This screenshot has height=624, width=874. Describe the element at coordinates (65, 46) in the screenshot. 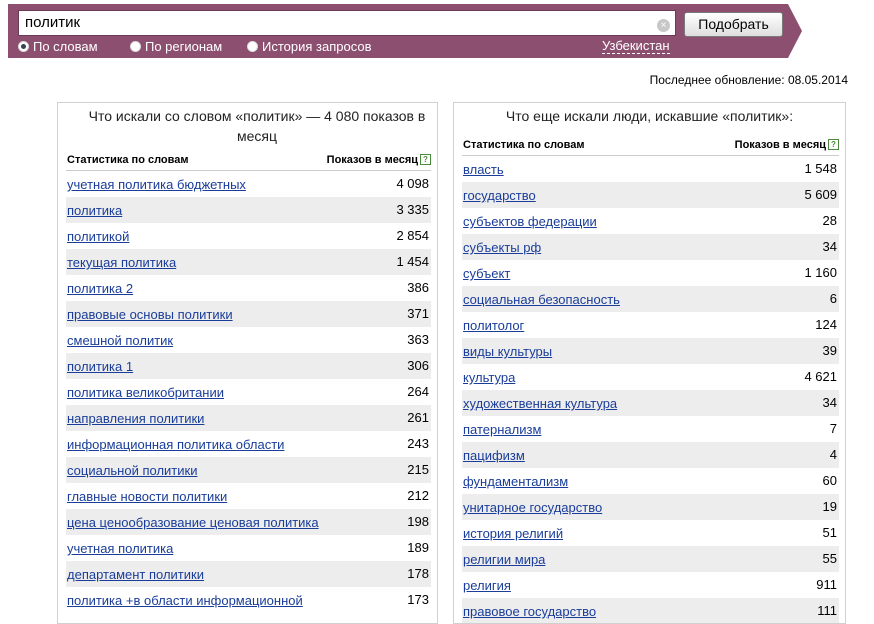

I see `mode-by-words-label: По словам` at that location.